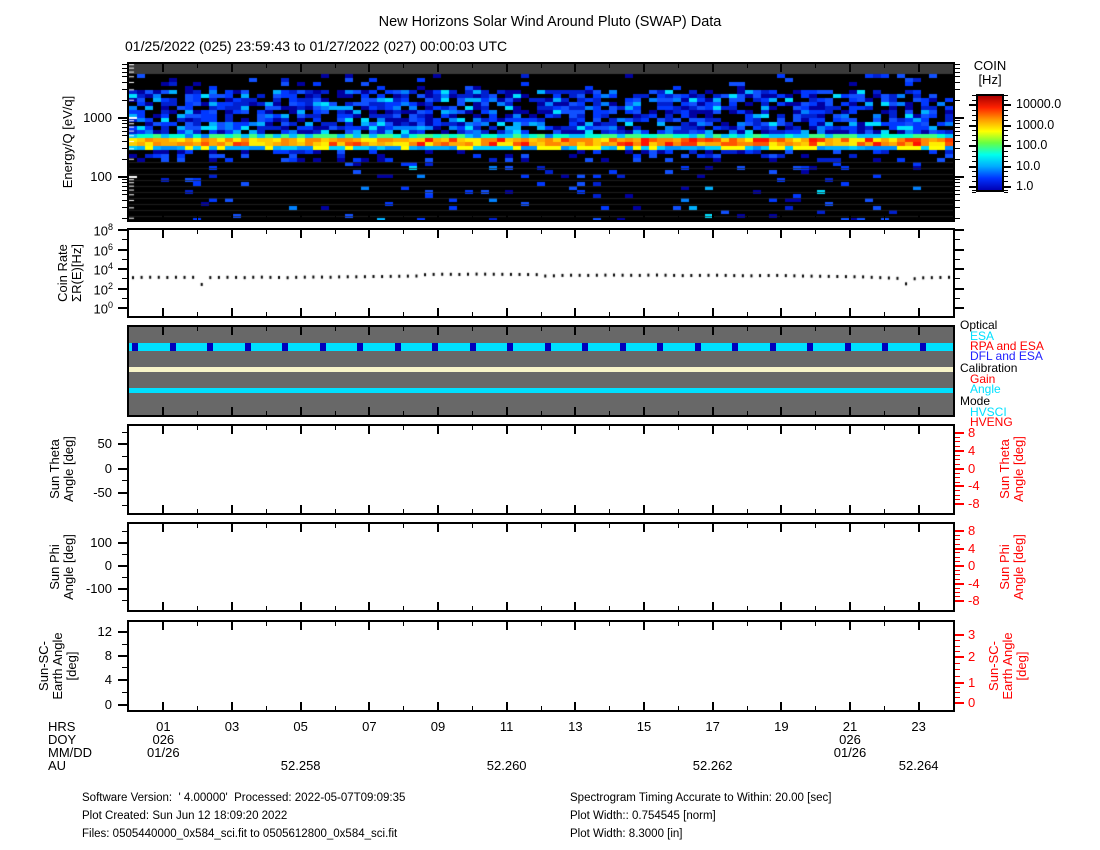  Describe the element at coordinates (369, 726) in the screenshot. I see `time-axis-value: 07` at that location.